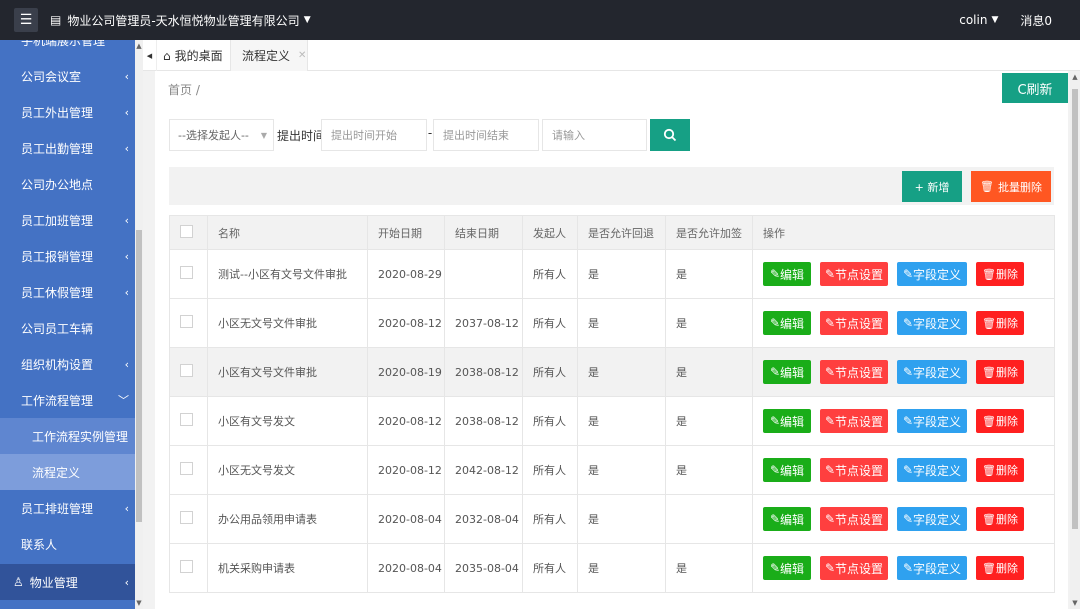 The width and height of the screenshot is (1080, 609). What do you see at coordinates (196, 55) in the screenshot?
I see `tab-home: ⌂ 我的桌面` at bounding box center [196, 55].